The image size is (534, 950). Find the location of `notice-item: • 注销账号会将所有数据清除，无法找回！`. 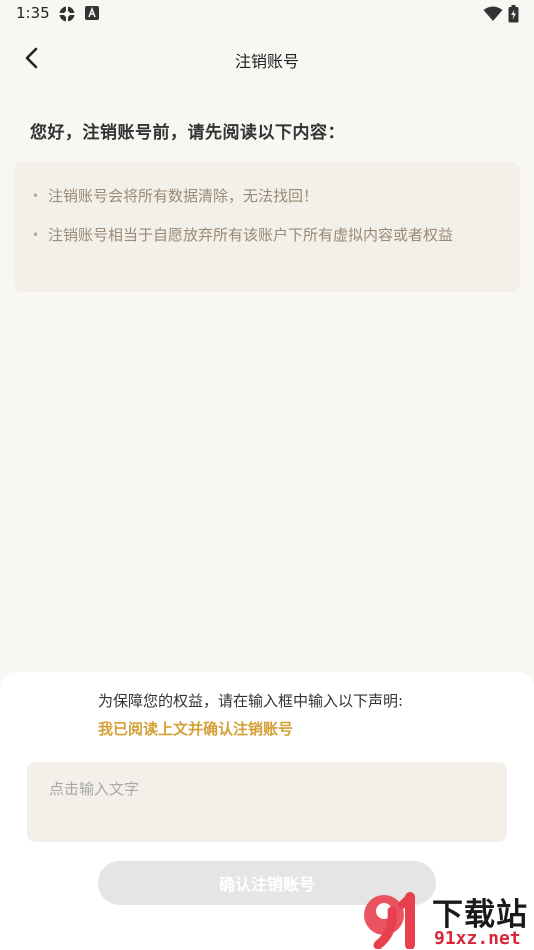

notice-item: • 注销账号会将所有数据清除，无法找回！ is located at coordinates (265, 196).